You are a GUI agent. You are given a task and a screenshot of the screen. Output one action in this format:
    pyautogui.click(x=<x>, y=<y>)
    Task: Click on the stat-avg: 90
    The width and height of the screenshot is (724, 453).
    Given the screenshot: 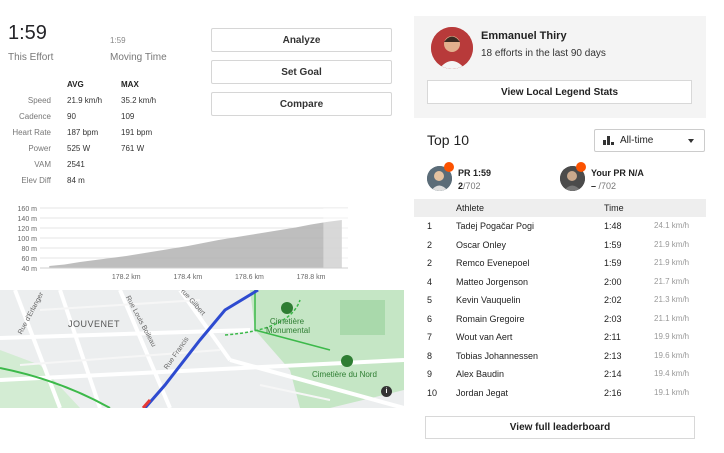 What is the action you would take?
    pyautogui.click(x=71, y=116)
    